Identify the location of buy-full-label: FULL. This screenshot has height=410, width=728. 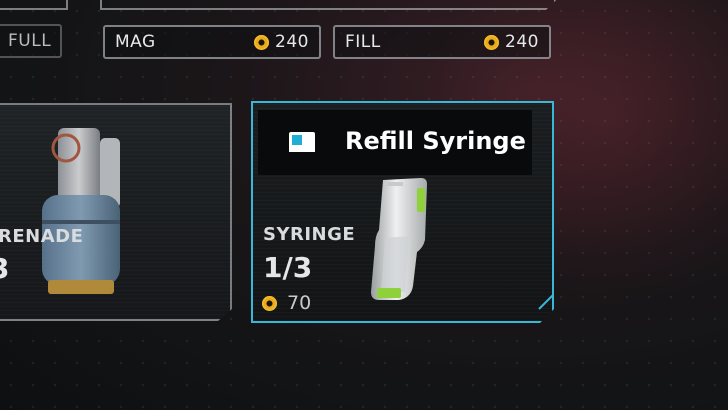
(30, 41).